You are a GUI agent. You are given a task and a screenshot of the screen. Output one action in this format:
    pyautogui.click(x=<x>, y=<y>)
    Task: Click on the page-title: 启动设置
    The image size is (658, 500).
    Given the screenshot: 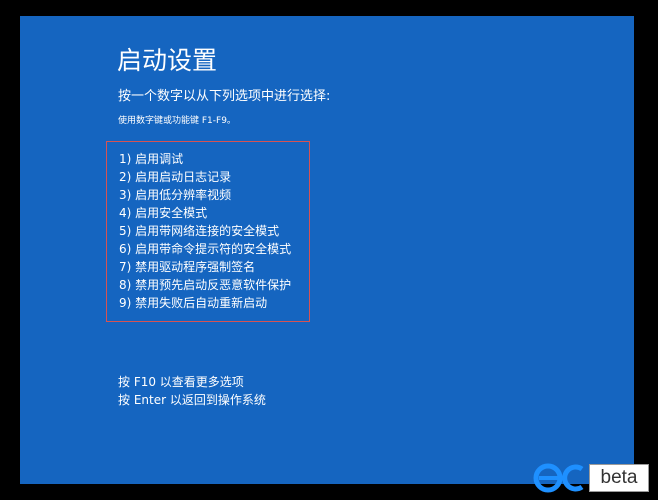 What is the action you would take?
    pyautogui.click(x=167, y=60)
    